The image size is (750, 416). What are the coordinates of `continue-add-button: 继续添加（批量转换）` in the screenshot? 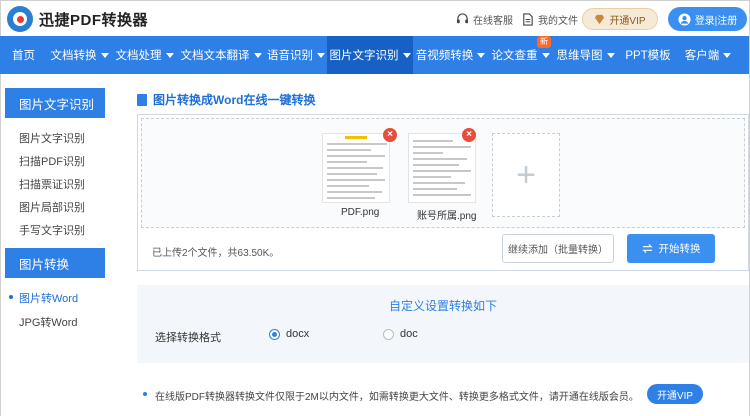 It's located at (558, 248).